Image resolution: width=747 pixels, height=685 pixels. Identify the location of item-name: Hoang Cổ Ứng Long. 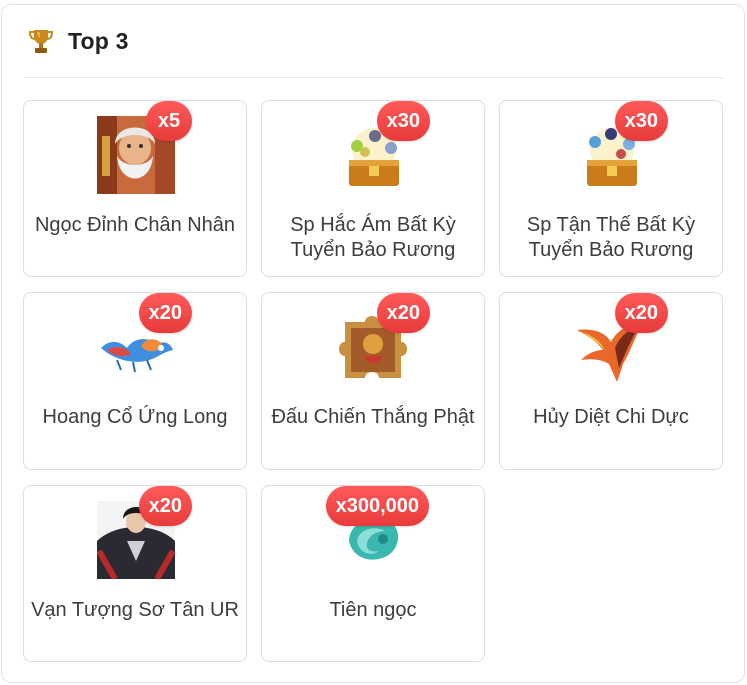
(135, 417).